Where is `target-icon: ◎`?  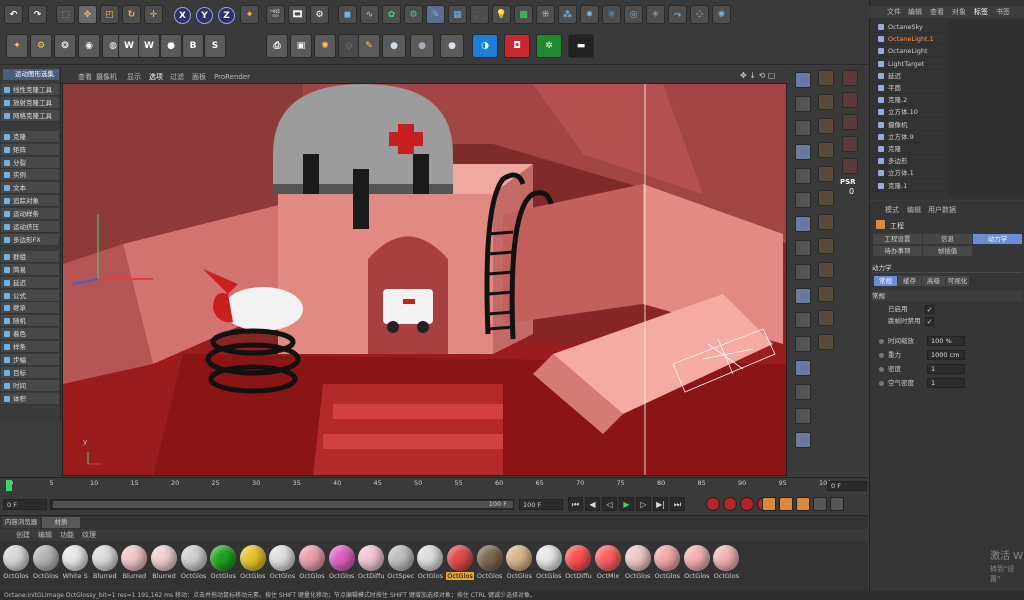
target-icon: ◎ is located at coordinates (633, 14).